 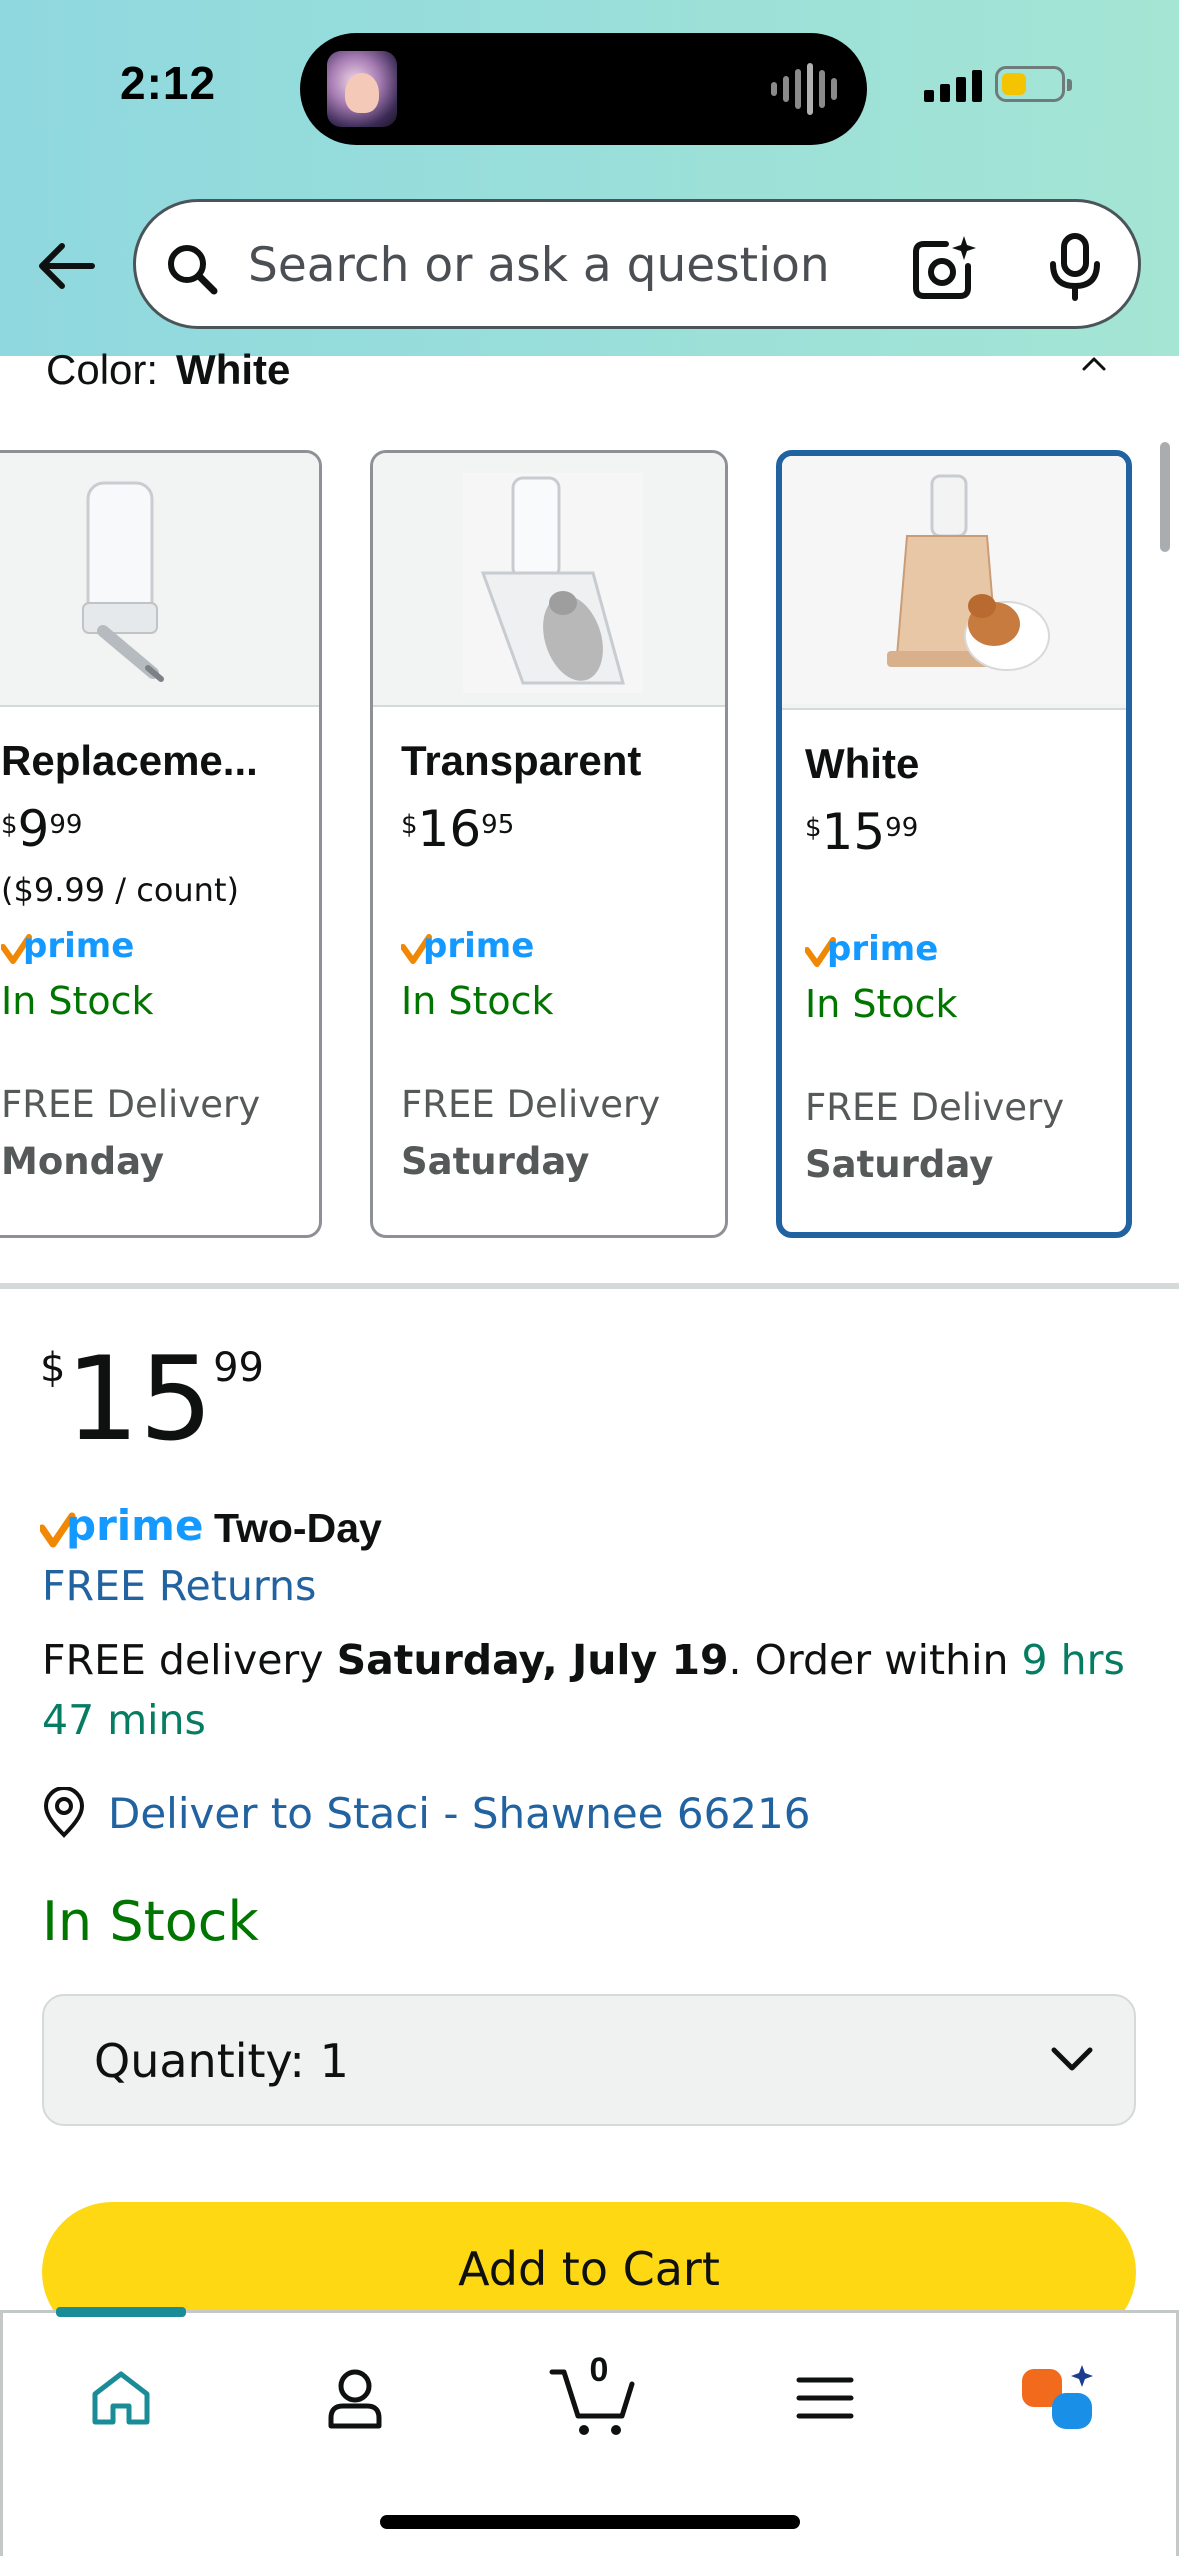 What do you see at coordinates (1072, 2059) in the screenshot?
I see `chevron-down-icon` at bounding box center [1072, 2059].